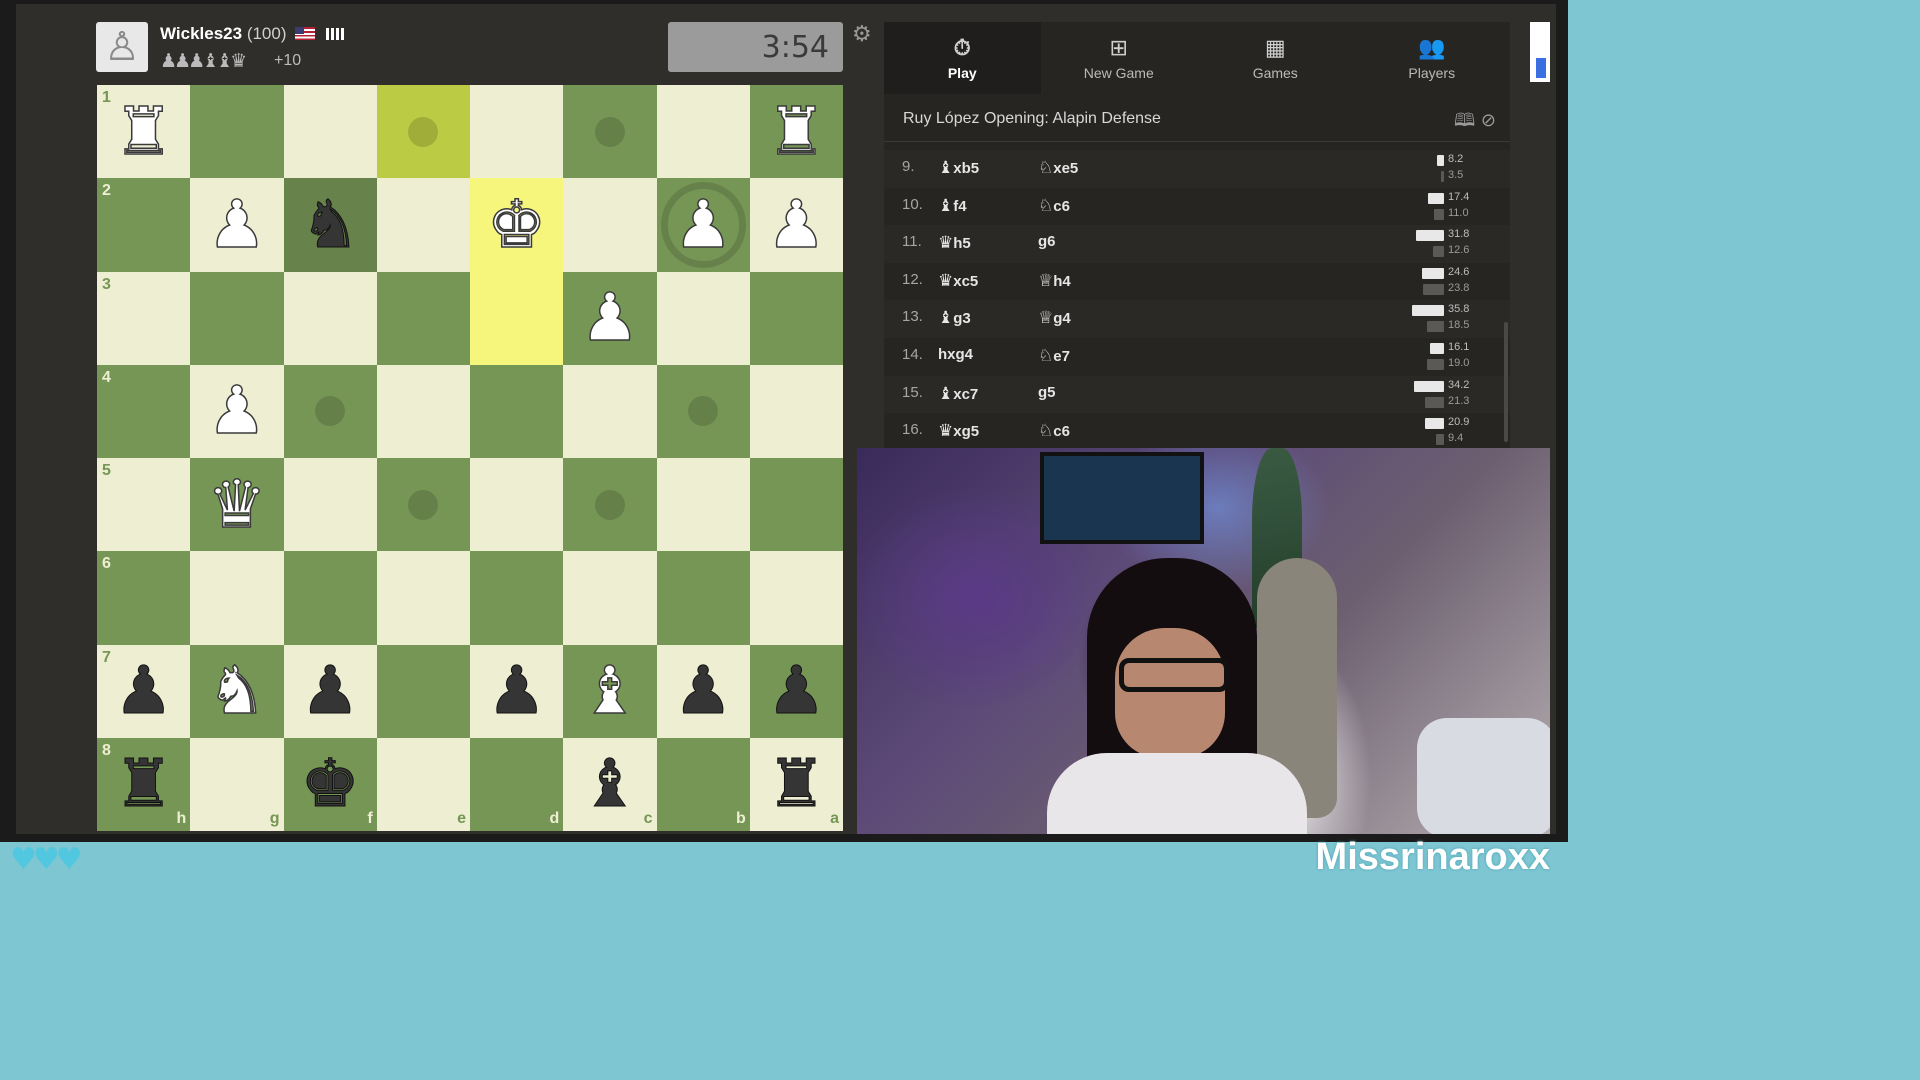 Image resolution: width=1920 pixels, height=1080 pixels. I want to click on square-b1, so click(703, 132).